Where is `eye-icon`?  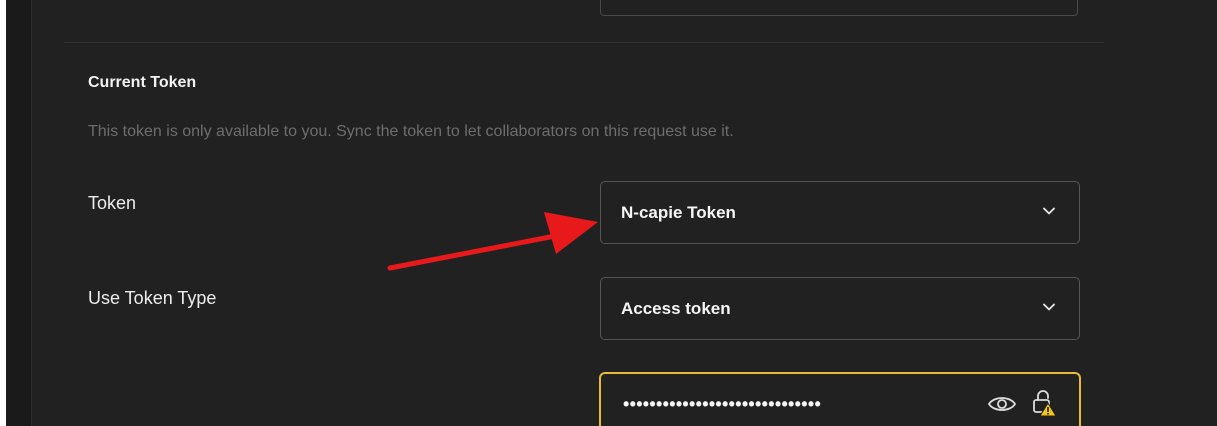 eye-icon is located at coordinates (1002, 404).